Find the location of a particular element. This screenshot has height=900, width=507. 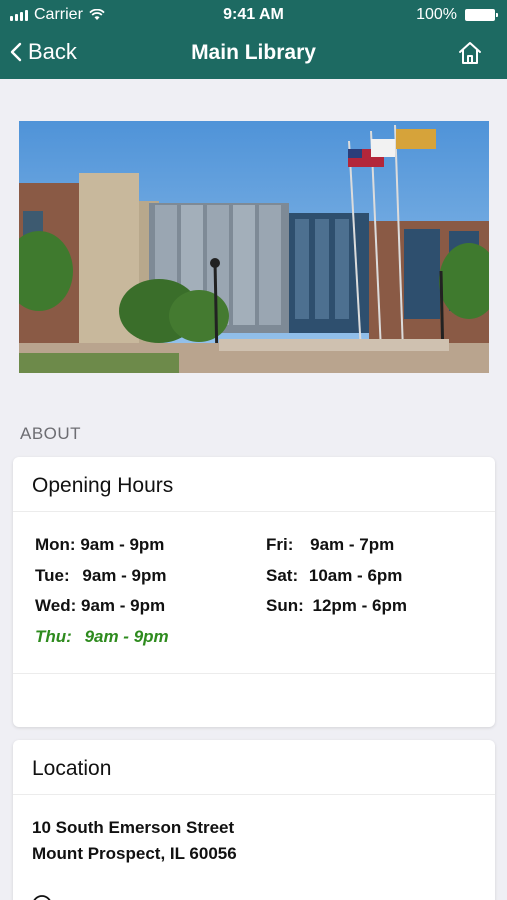

hours-row-tue: Tue: 9am - 9pm is located at coordinates (100, 577).